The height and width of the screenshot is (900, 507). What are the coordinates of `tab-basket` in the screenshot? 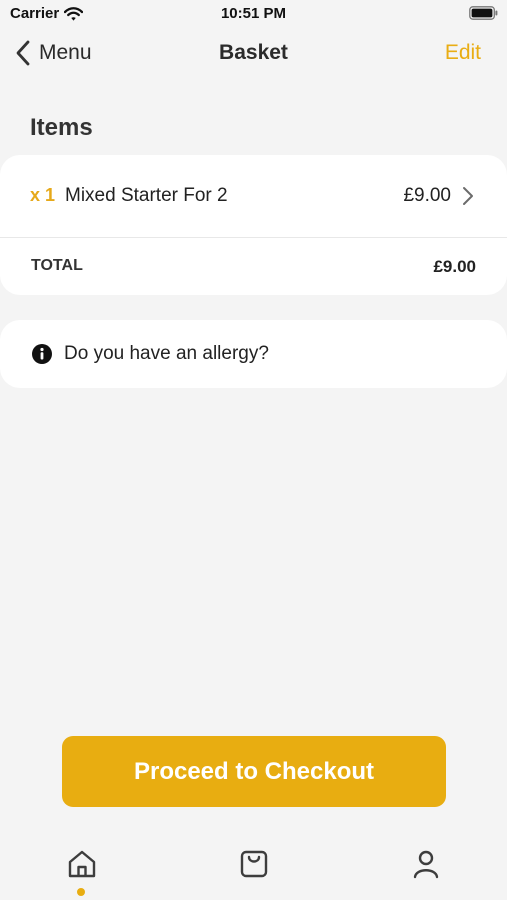 It's located at (254, 864).